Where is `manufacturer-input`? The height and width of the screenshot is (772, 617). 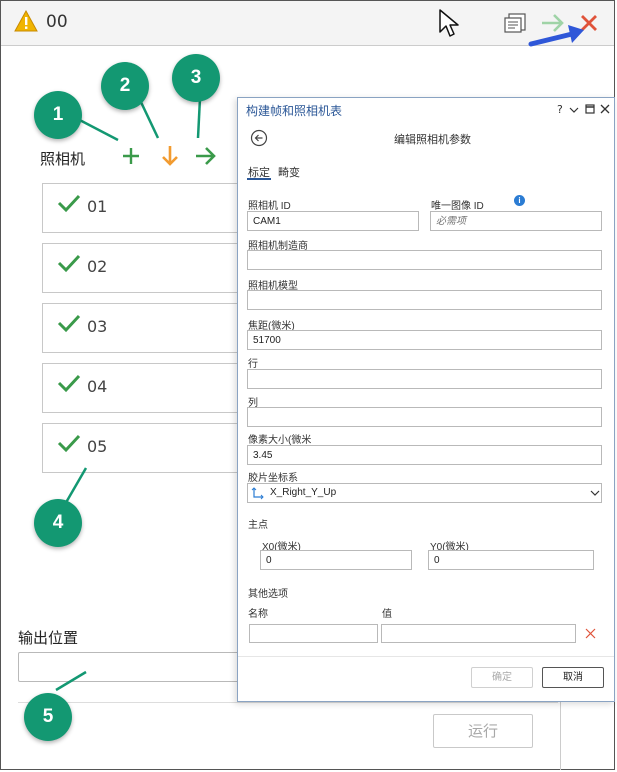 manufacturer-input is located at coordinates (424, 260).